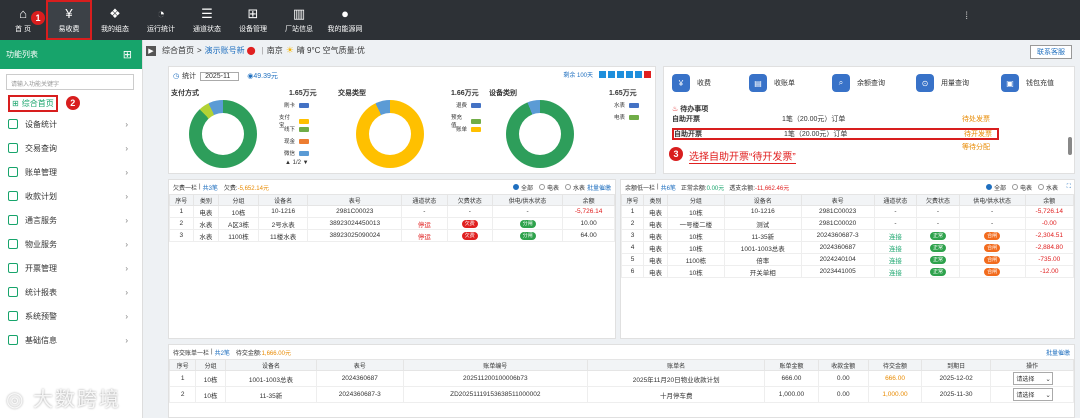  Describe the element at coordinates (847, 235) in the screenshot. I see `table-row: 3 电表 10栋 11-35新 2024360687-3 连接 正常 合闸 -2,304.51` at that location.